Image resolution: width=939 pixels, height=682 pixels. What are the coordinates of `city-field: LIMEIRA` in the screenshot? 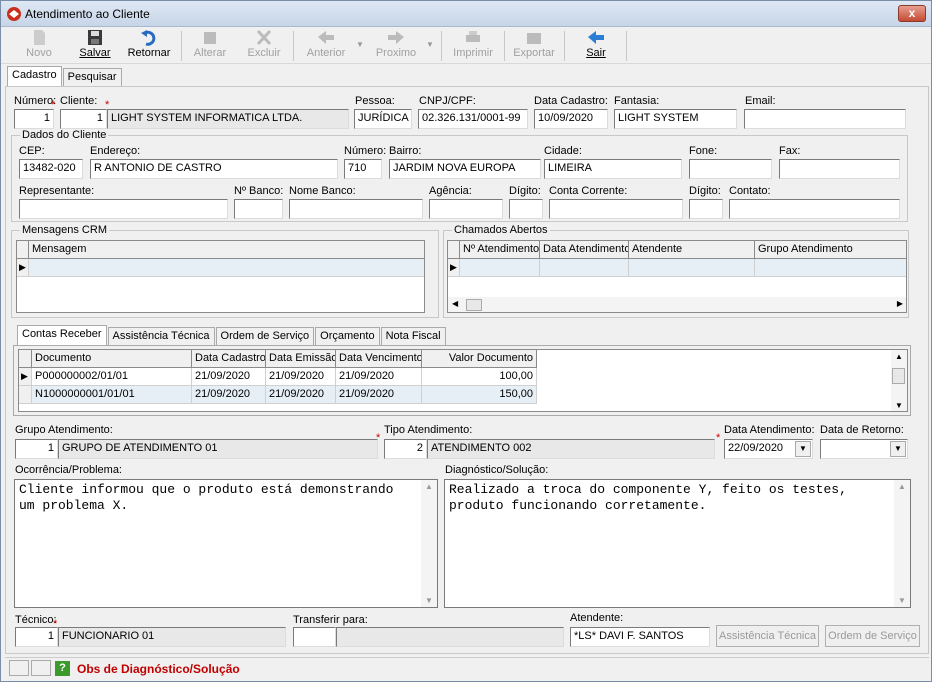 It's located at (613, 169).